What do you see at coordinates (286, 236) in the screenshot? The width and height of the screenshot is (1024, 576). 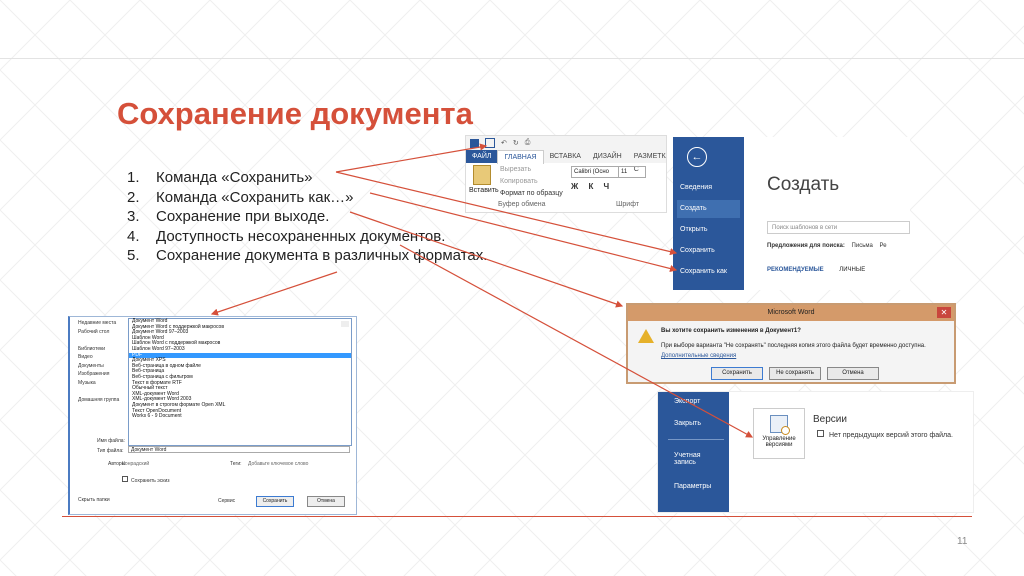 I see `list-item: 4. Доступность несохраненных документов.` at bounding box center [286, 236].